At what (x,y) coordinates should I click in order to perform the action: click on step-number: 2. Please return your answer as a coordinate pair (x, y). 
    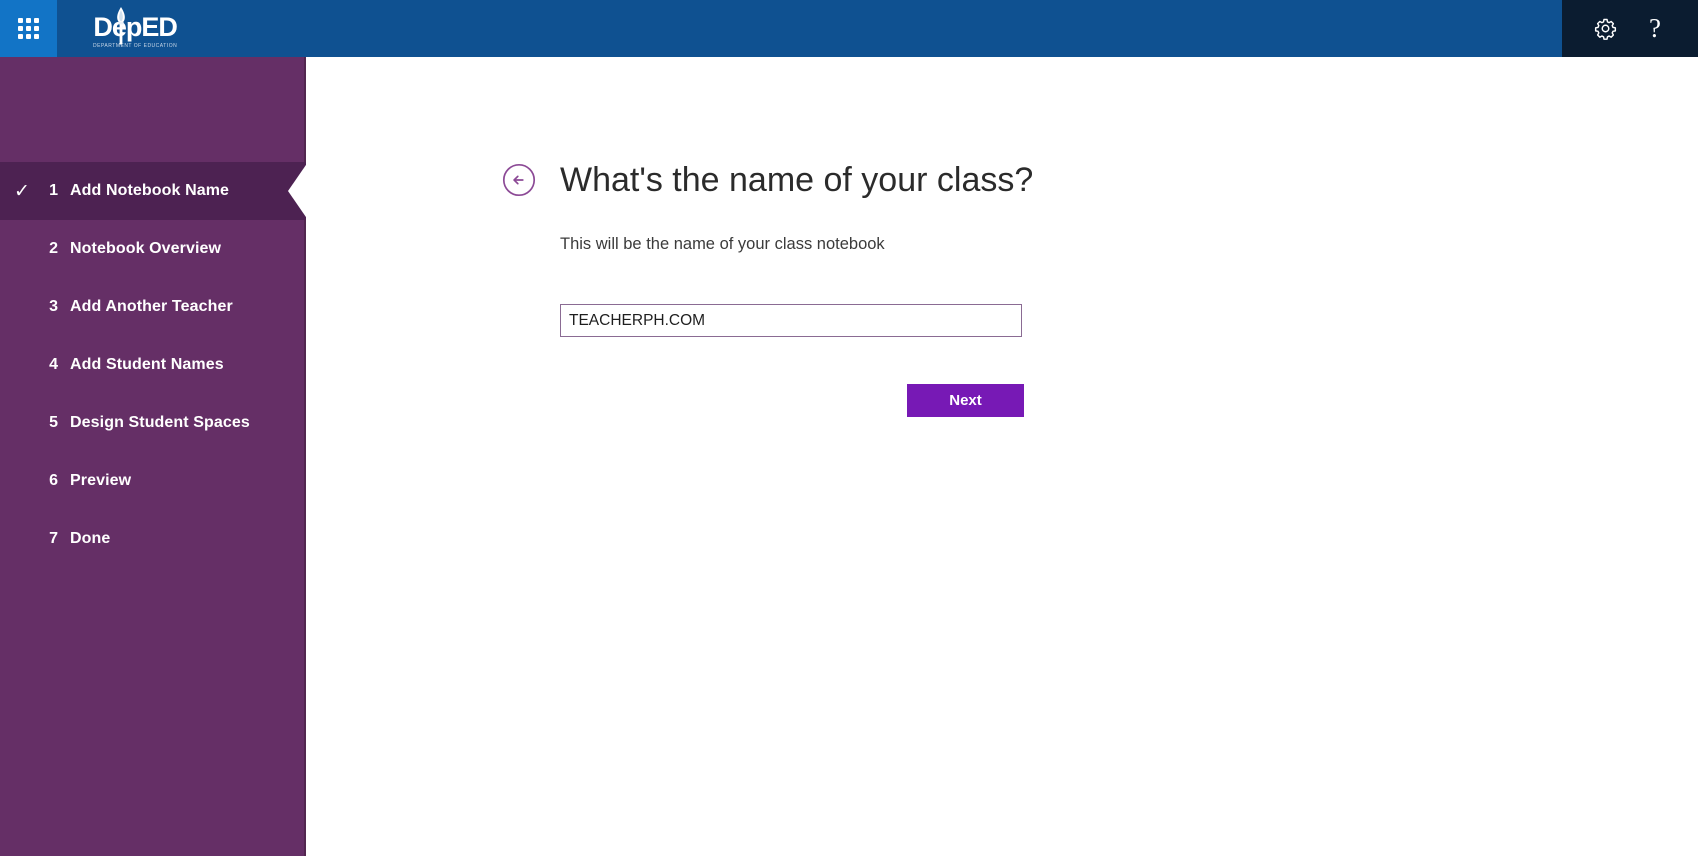
    Looking at the image, I should click on (53, 248).